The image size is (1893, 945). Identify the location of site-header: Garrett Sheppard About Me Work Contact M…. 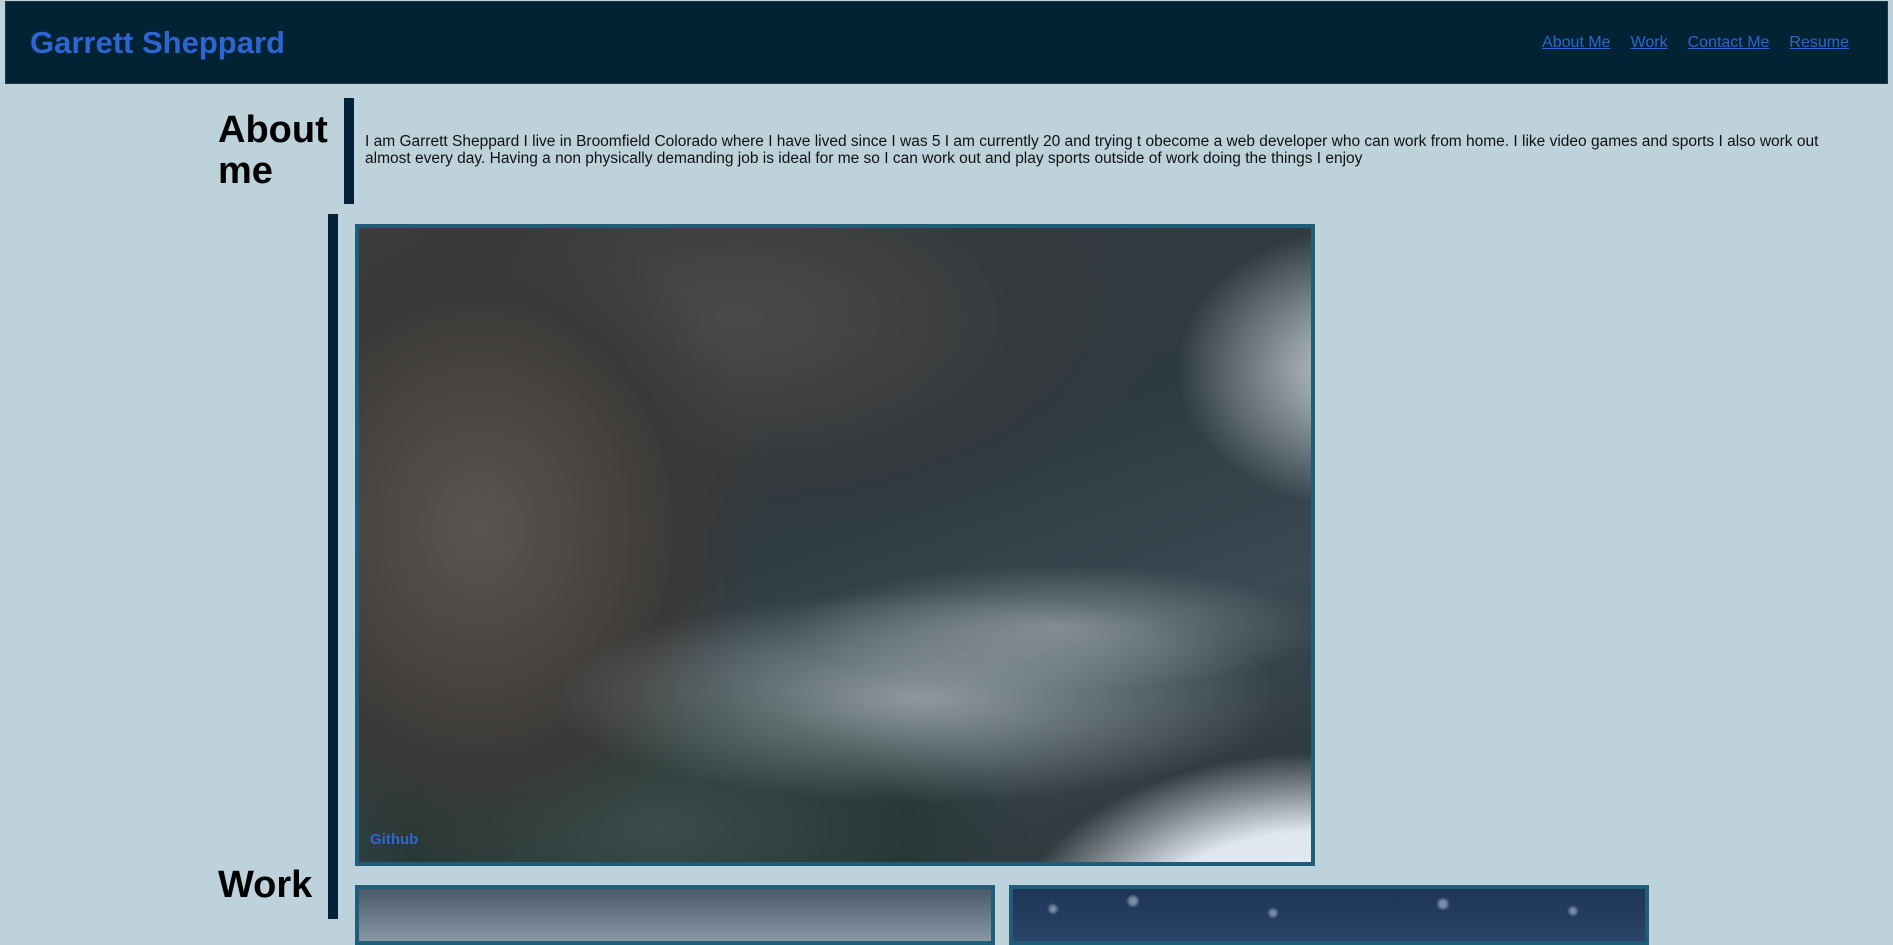
(946, 42).